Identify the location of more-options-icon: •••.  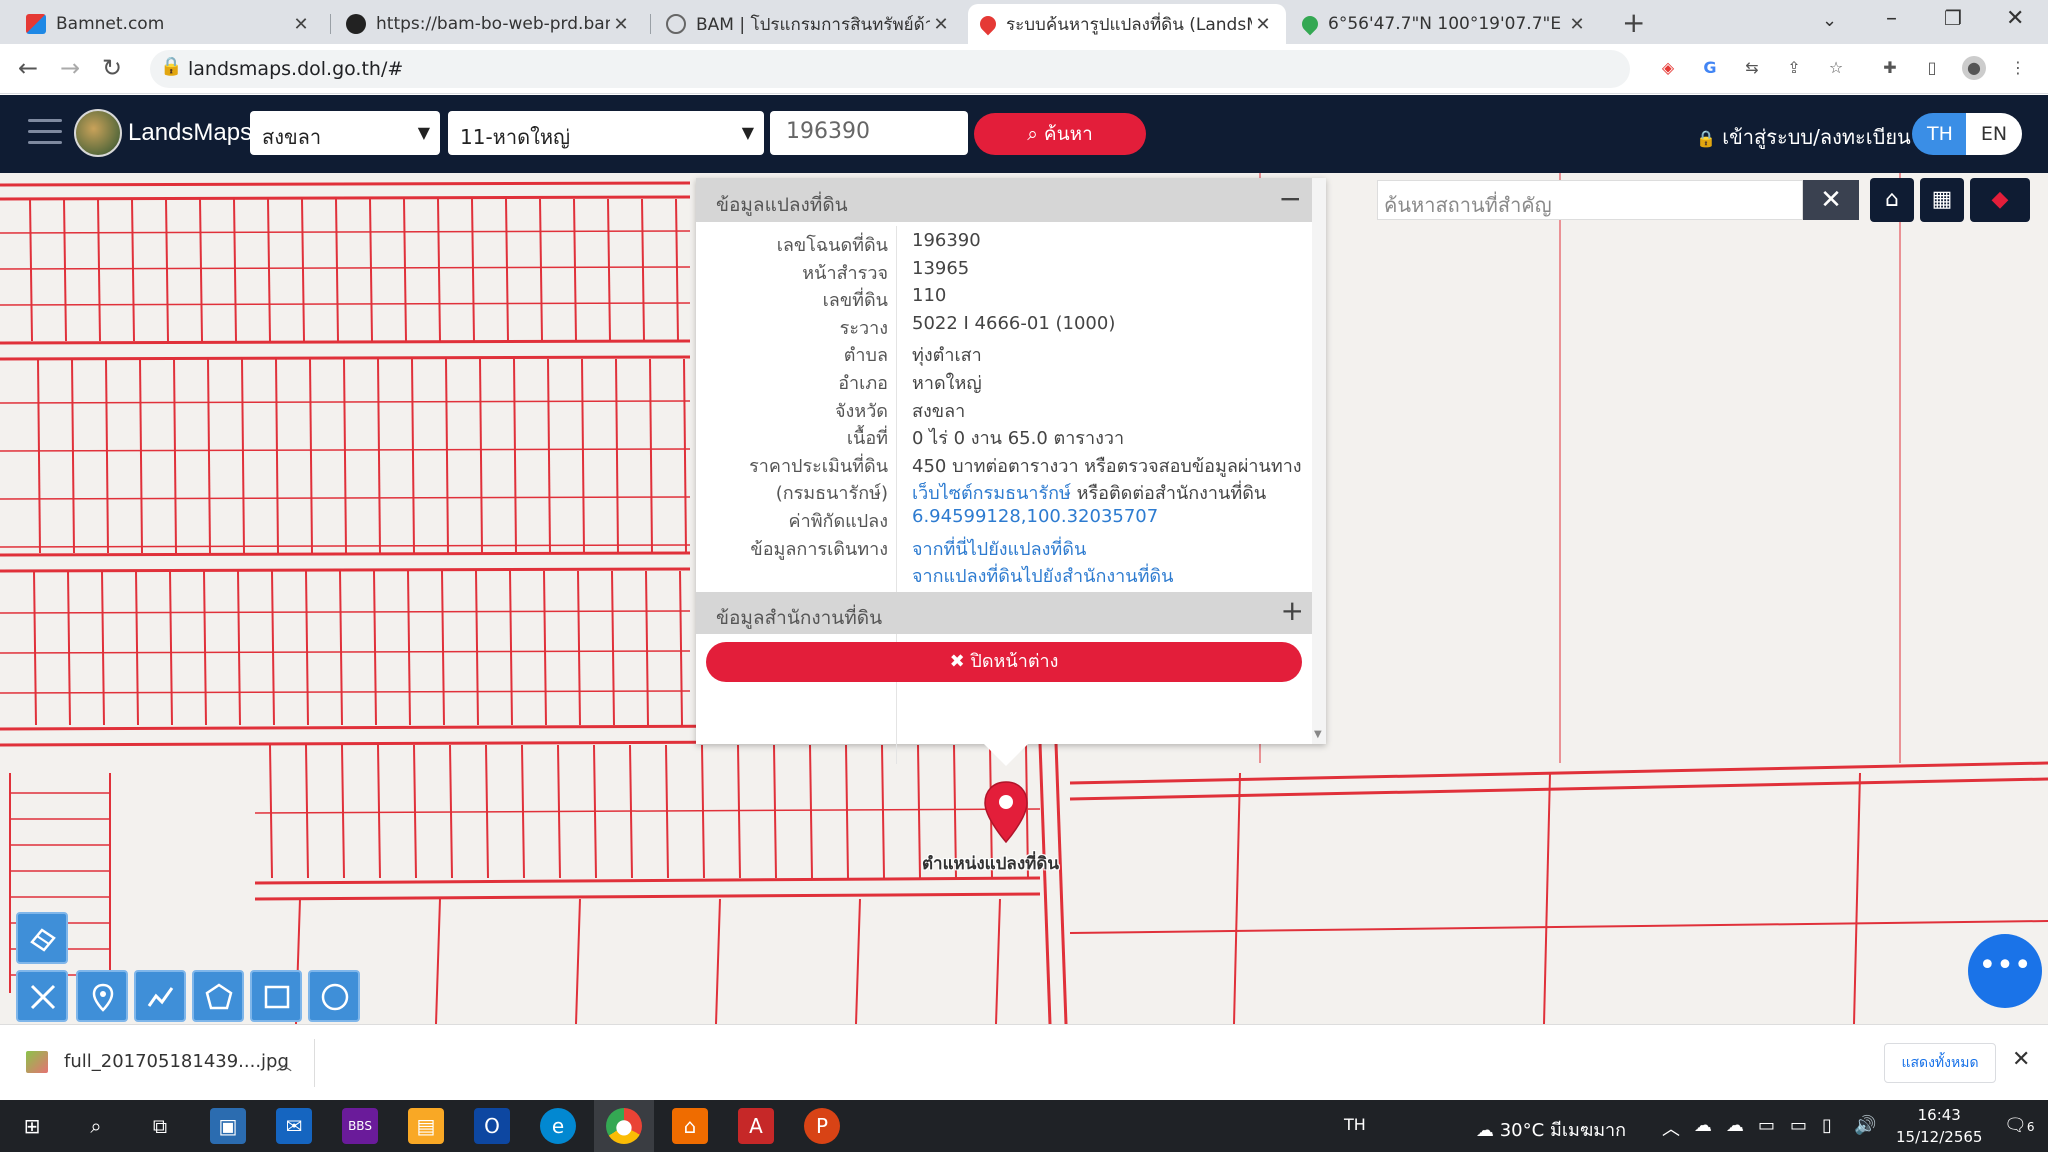
(2005, 971).